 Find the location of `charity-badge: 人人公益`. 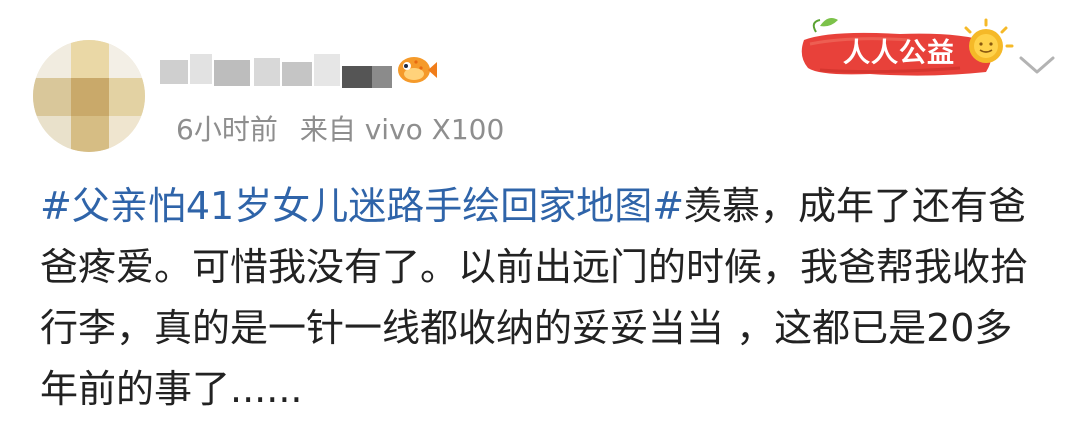

charity-badge: 人人公益 is located at coordinates (905, 50).